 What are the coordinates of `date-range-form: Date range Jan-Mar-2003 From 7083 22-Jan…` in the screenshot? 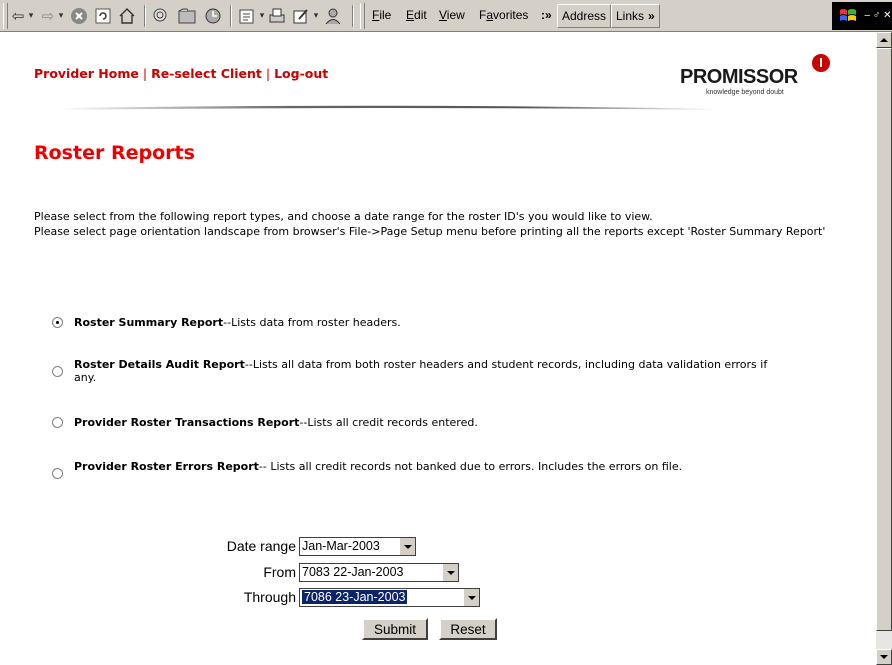 It's located at (438, 577).